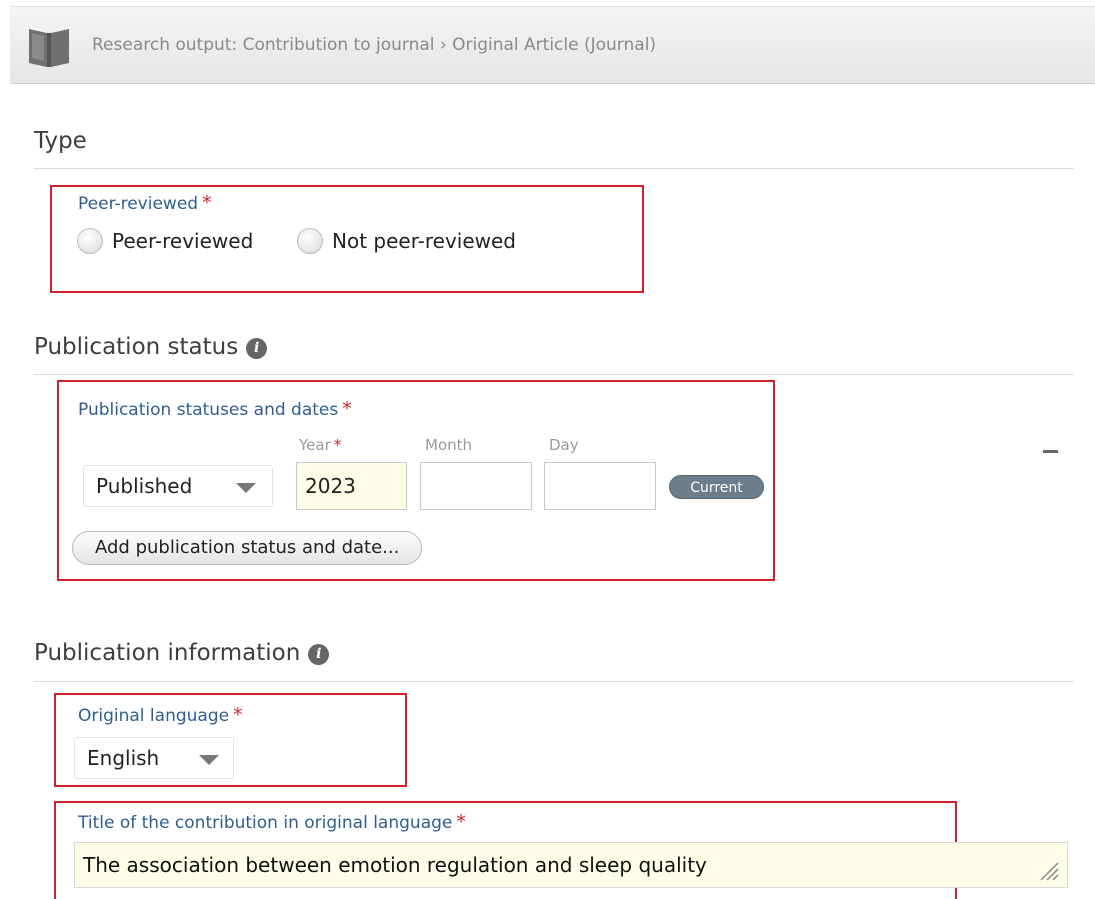 The width and height of the screenshot is (1095, 899). What do you see at coordinates (182, 653) in the screenshot?
I see `section-title-publication-information: Publication information i` at bounding box center [182, 653].